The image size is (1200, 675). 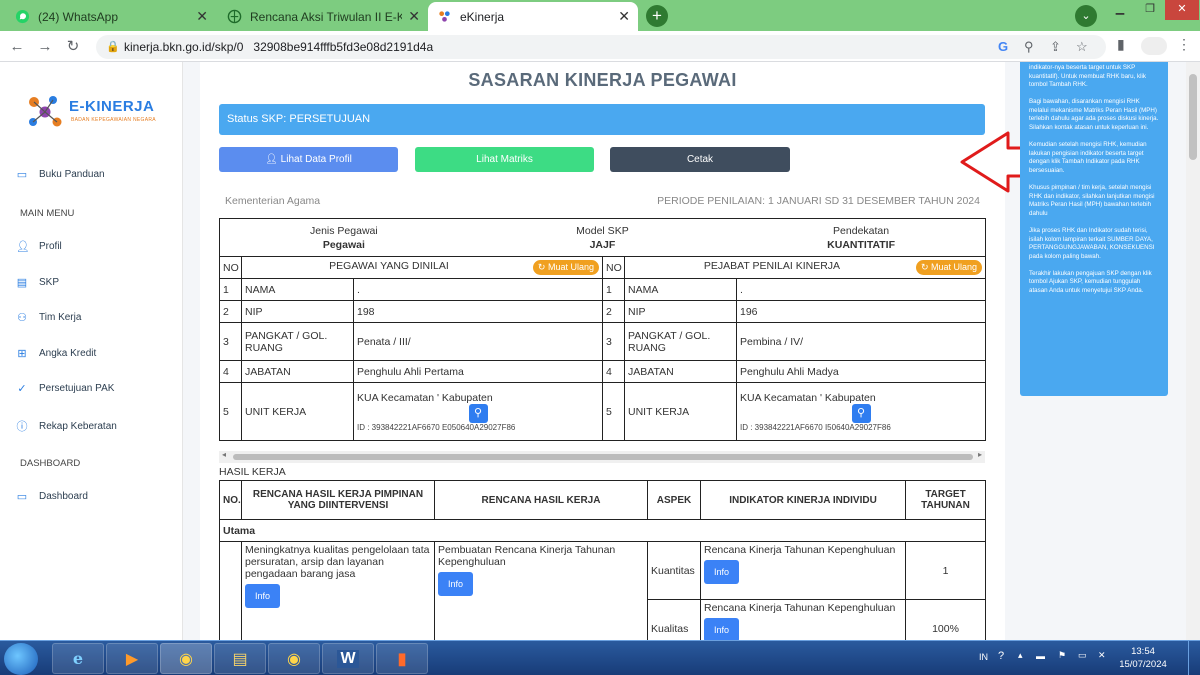 What do you see at coordinates (50, 246) in the screenshot?
I see `sidebar-item-label: Profil` at bounding box center [50, 246].